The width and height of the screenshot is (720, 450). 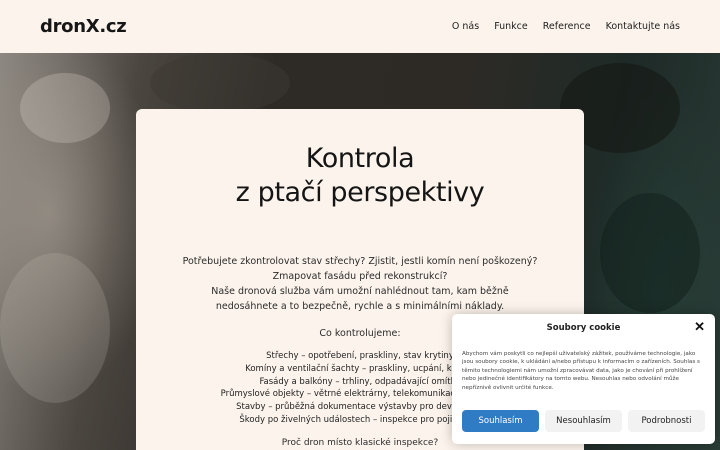 What do you see at coordinates (699, 326) in the screenshot?
I see `close-icon: ✕` at bounding box center [699, 326].